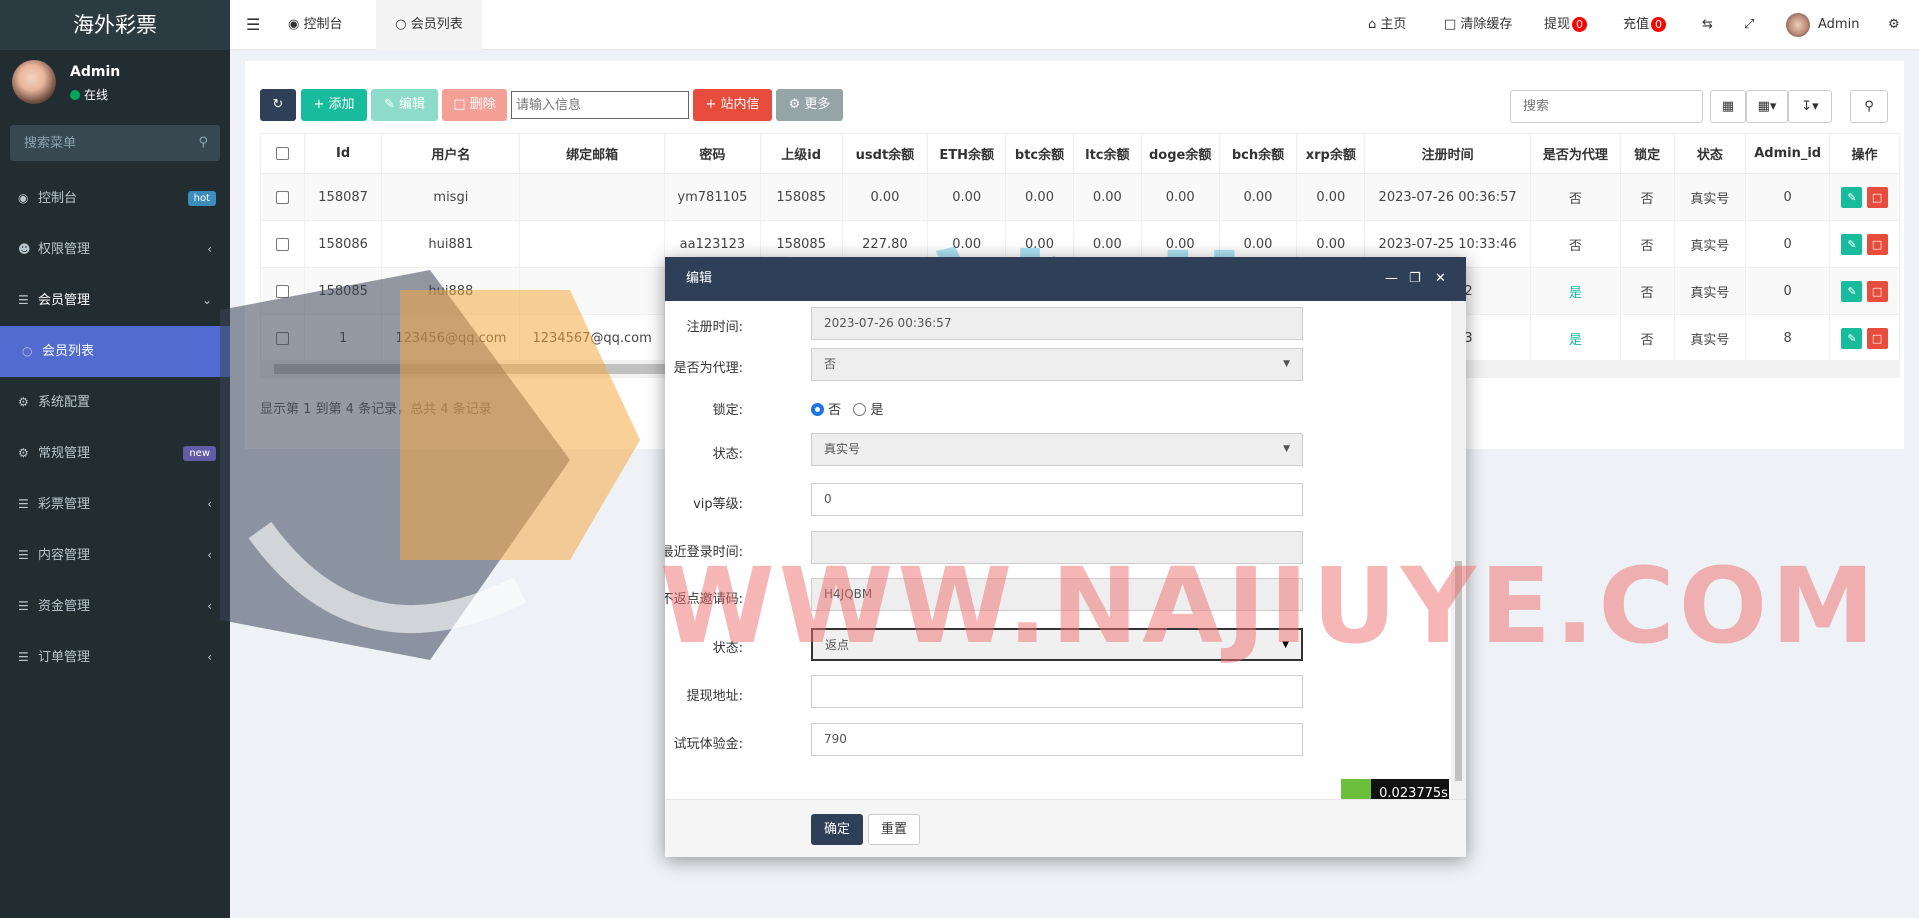 The width and height of the screenshot is (1919, 918). I want to click on invite-code-field: H4JQBM, so click(1057, 594).